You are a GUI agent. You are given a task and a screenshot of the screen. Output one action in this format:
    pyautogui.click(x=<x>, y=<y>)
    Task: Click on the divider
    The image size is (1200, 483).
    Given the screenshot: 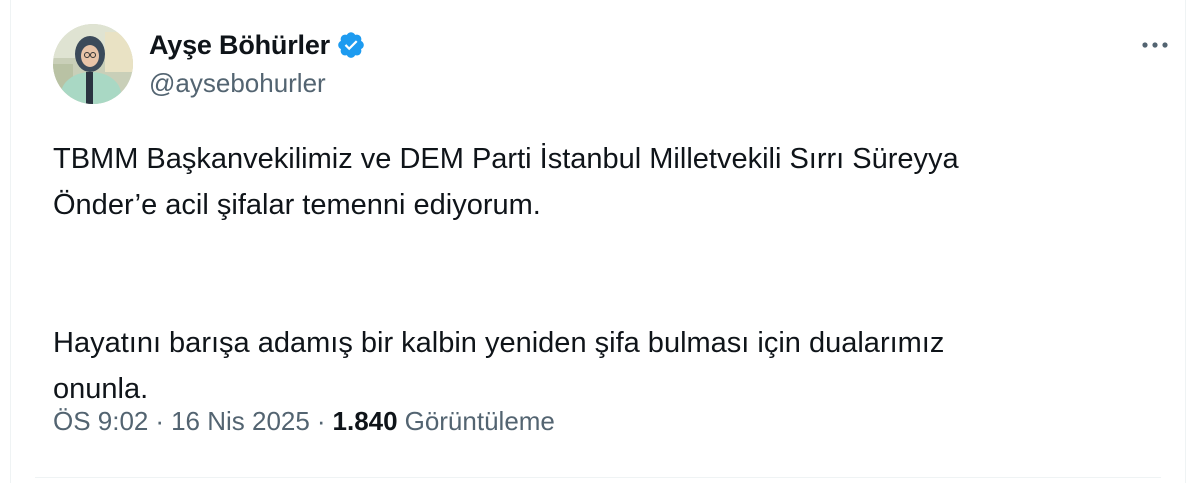 What is the action you would take?
    pyautogui.click(x=598, y=477)
    